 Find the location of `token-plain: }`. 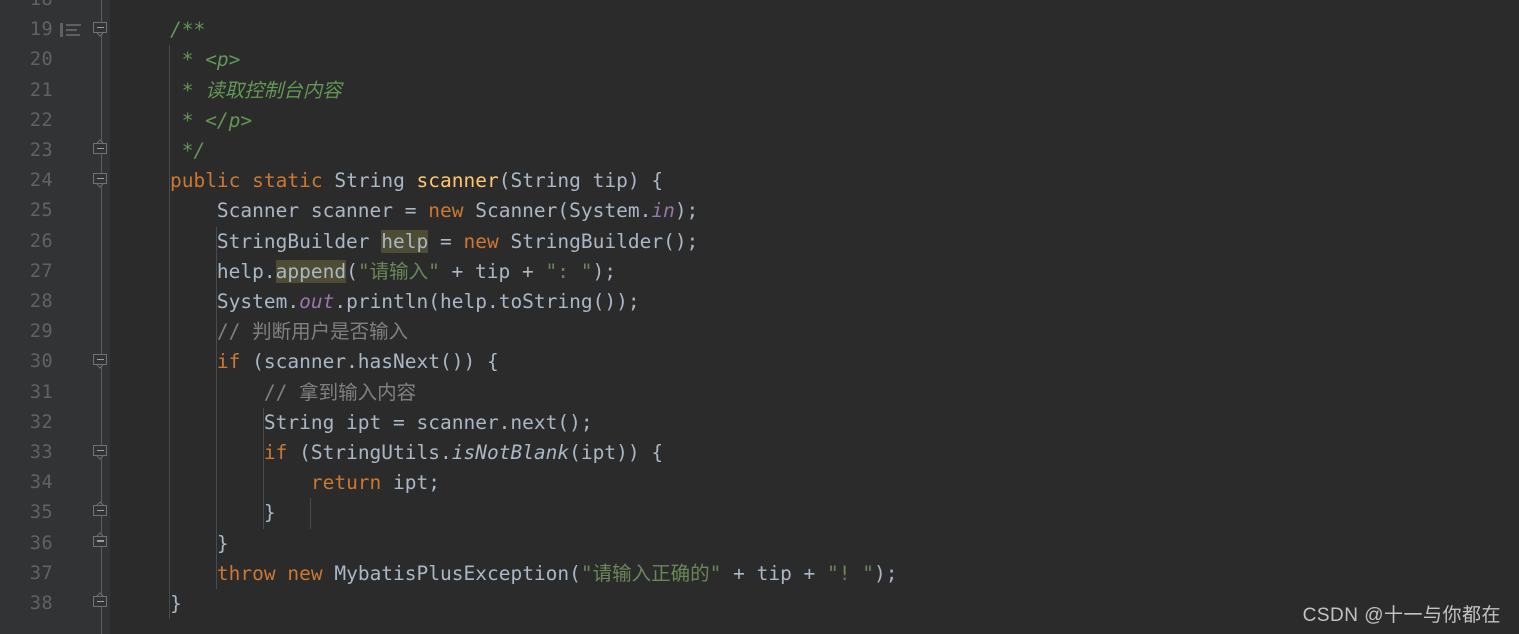

token-plain: } is located at coordinates (199, 513).